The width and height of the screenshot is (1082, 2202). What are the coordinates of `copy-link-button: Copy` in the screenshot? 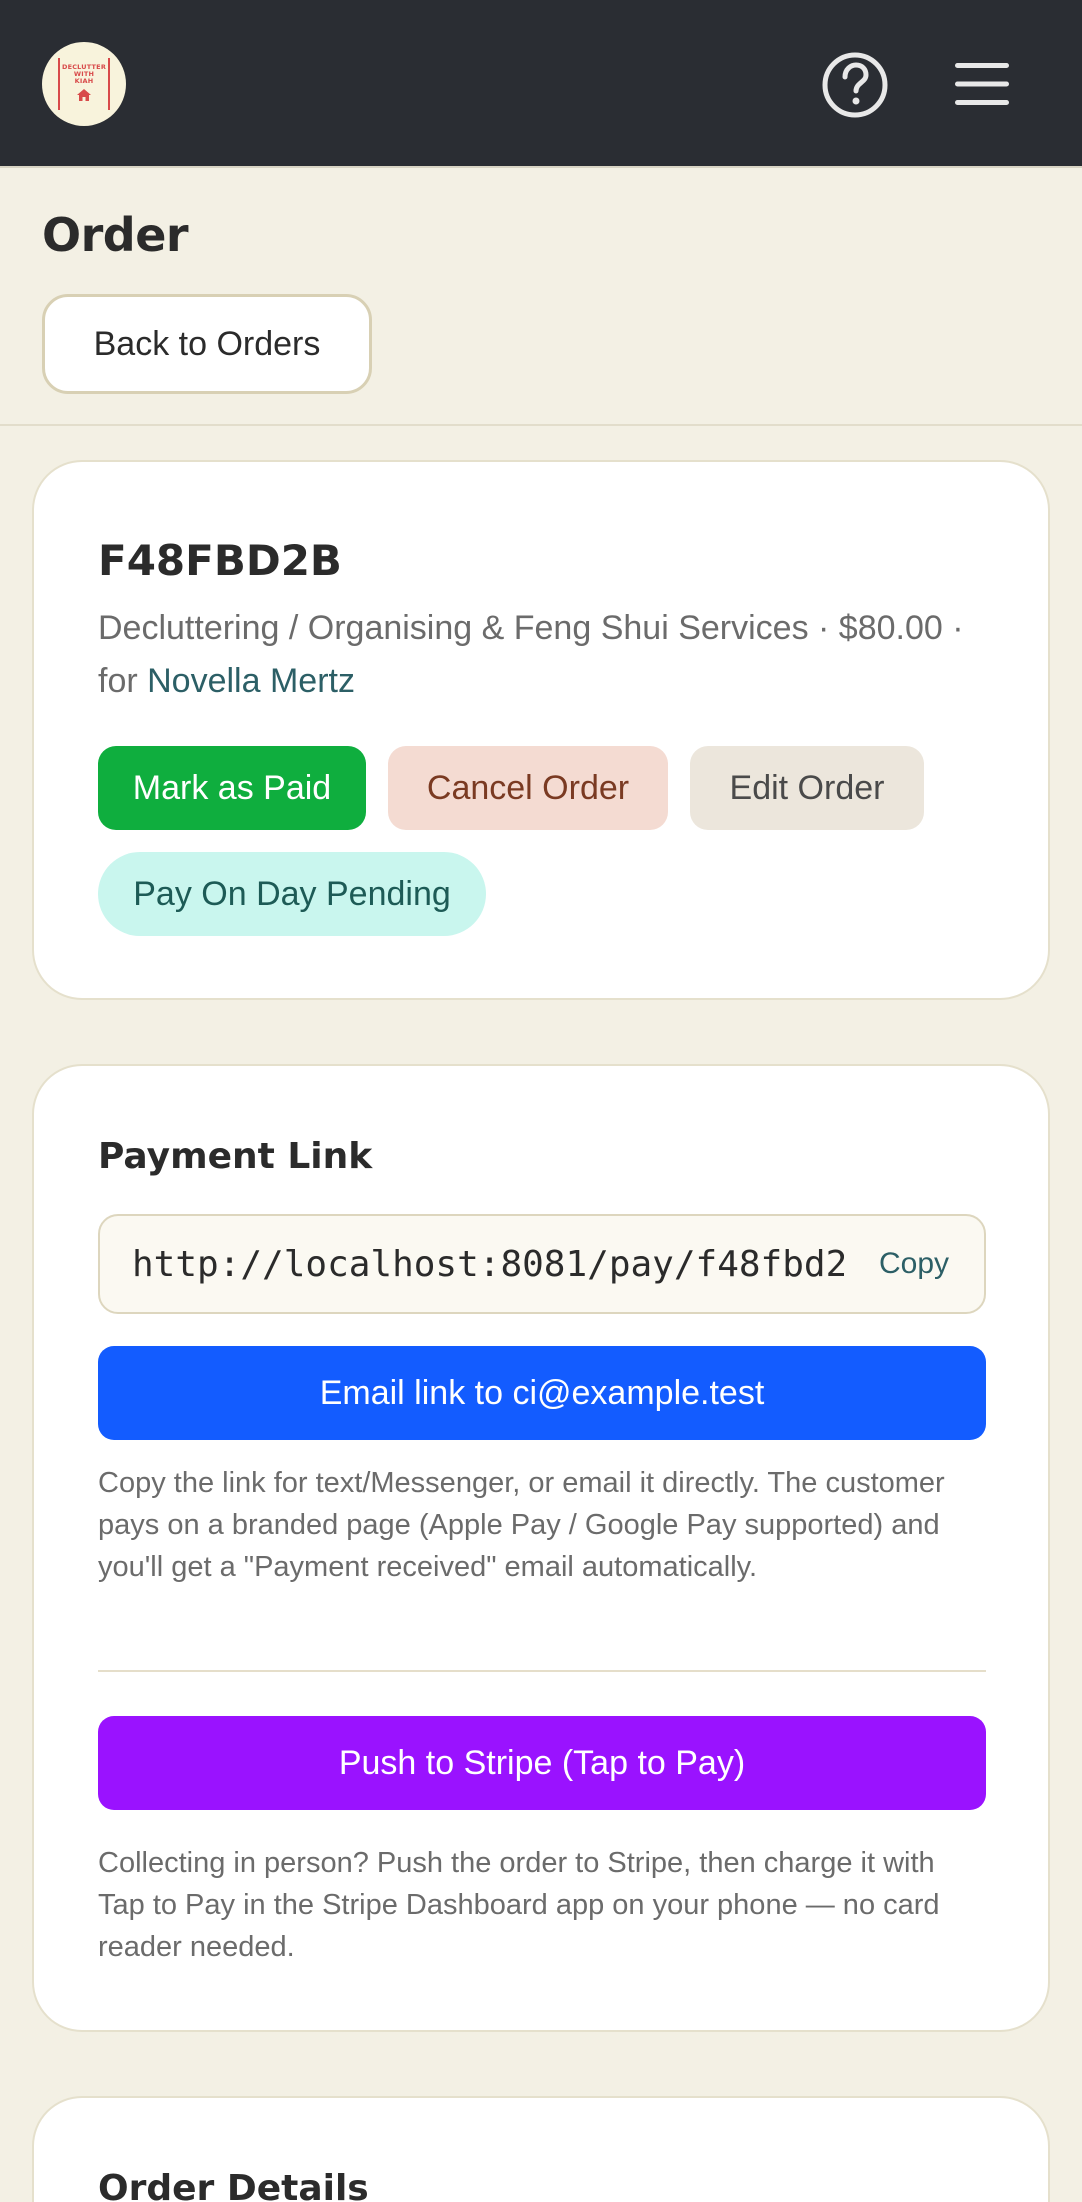 It's located at (914, 1264).